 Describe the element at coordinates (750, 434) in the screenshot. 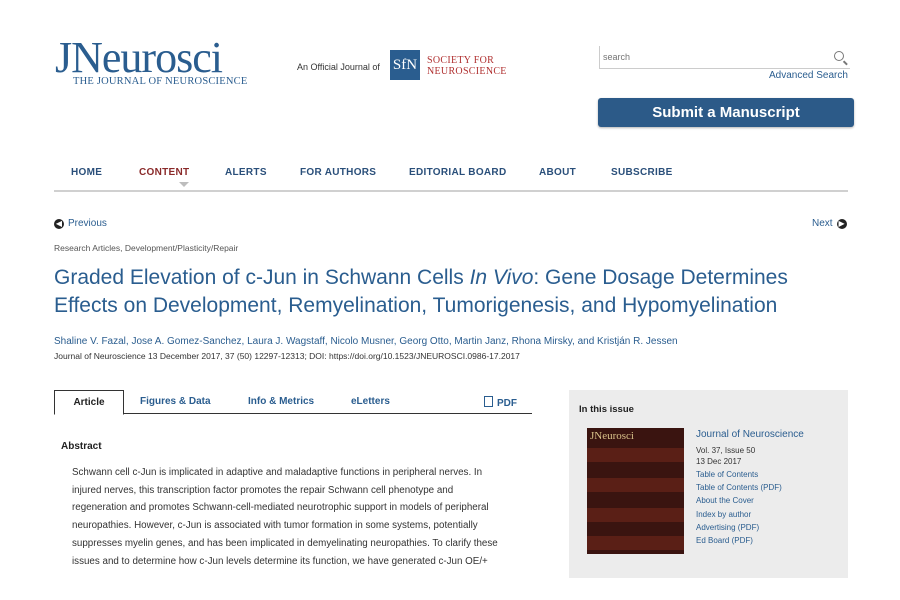

I see `issue-journal-link: Journal of Neuroscience` at that location.